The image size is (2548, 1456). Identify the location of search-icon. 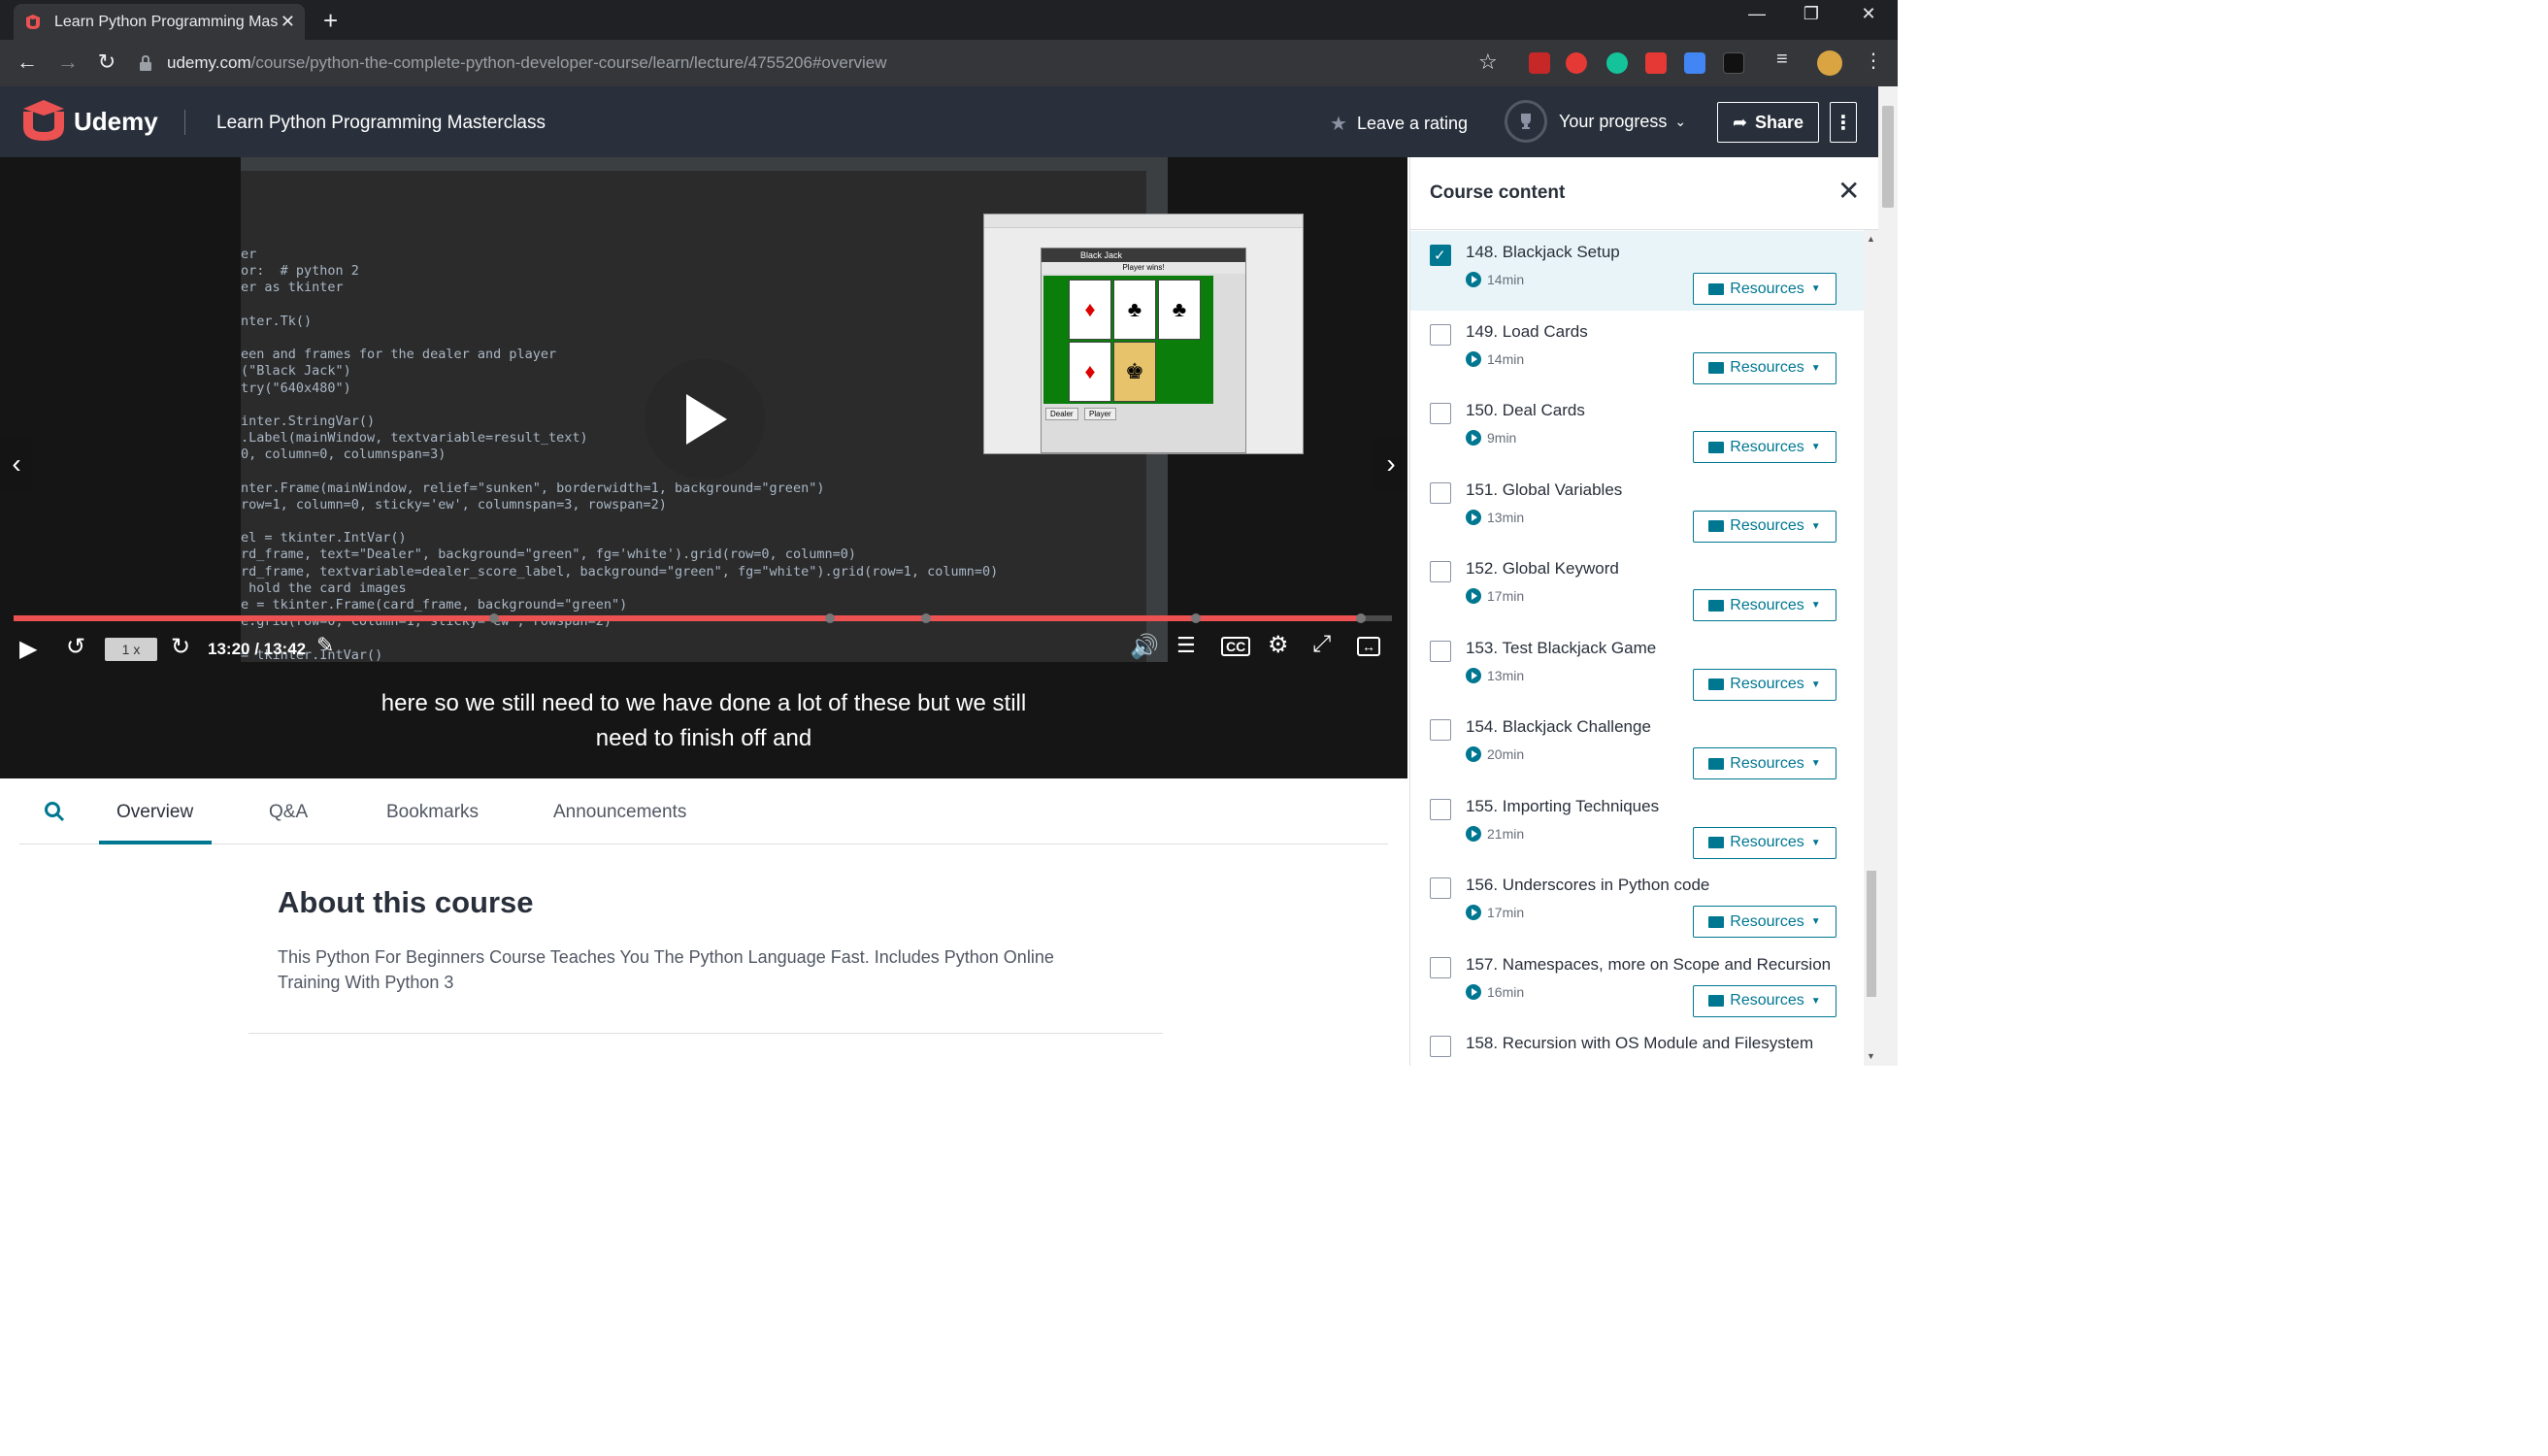
(54, 811).